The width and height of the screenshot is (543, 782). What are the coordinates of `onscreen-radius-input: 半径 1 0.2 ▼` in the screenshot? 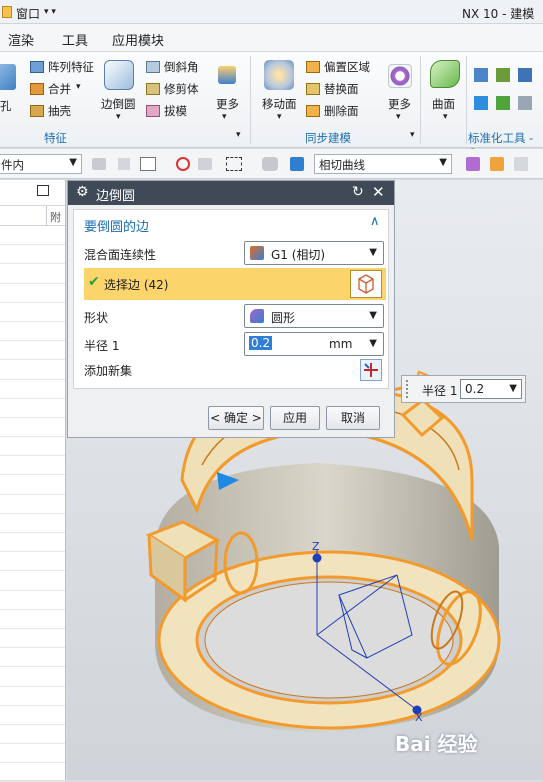 It's located at (463, 389).